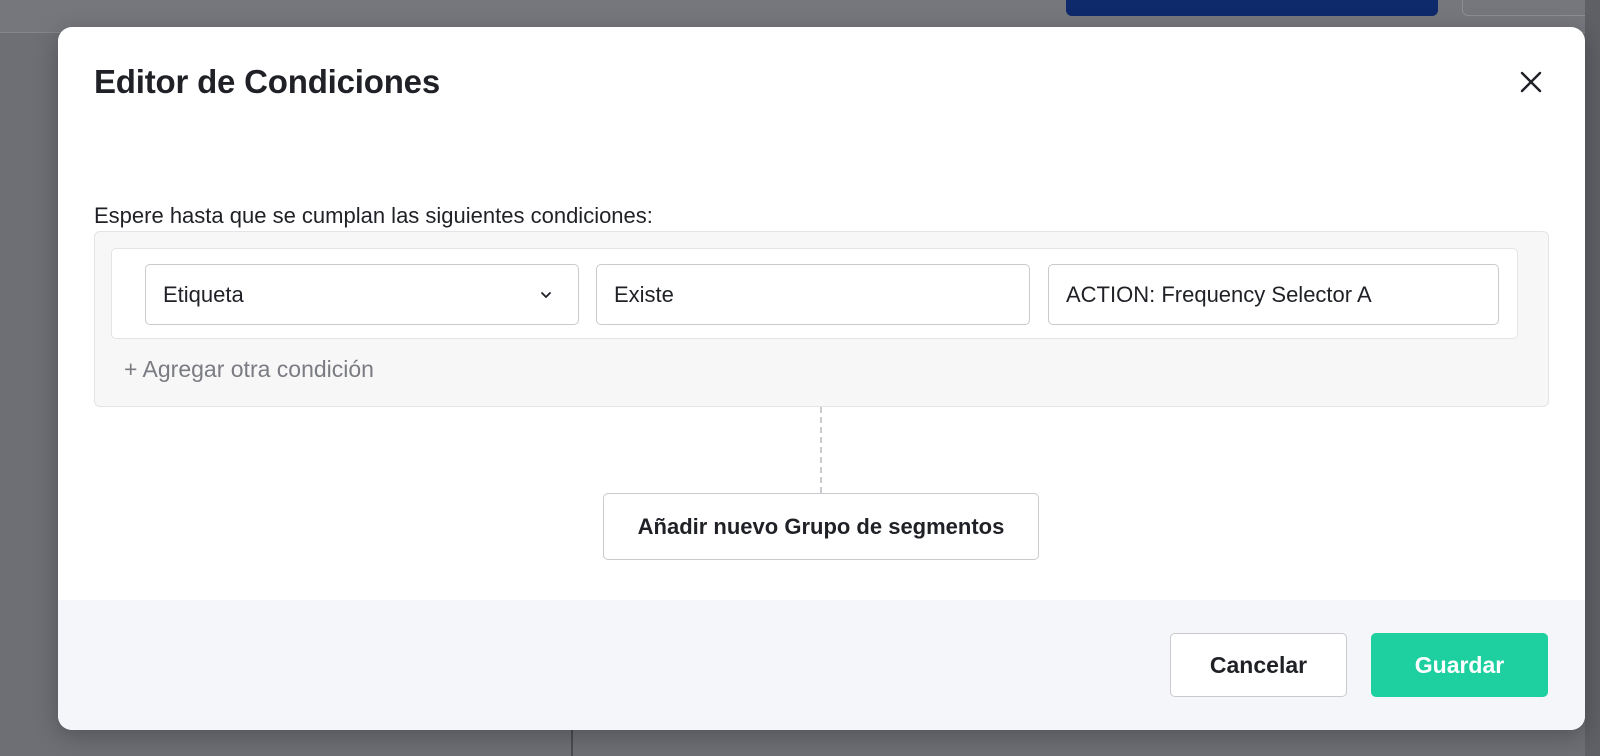  I want to click on condition-value-text: ACTION: Frequency Selector A, so click(1219, 294).